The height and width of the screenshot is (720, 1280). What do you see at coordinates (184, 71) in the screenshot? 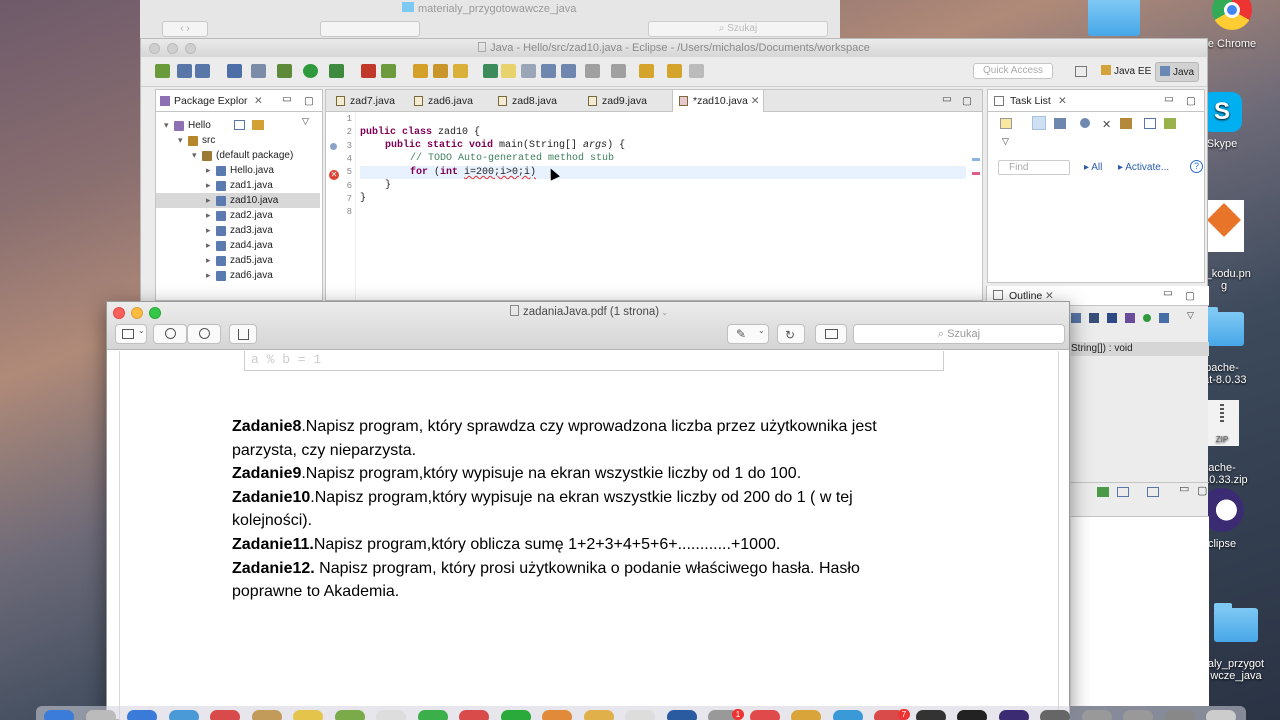
I see `save-icon` at bounding box center [184, 71].